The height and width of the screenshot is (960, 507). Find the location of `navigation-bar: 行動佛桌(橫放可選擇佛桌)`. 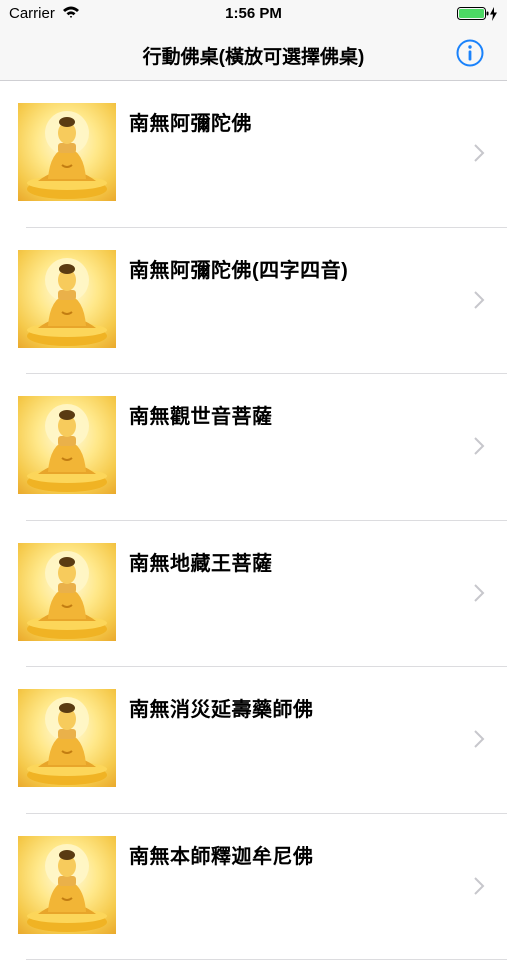

navigation-bar: 行動佛桌(橫放可選擇佛桌) is located at coordinates (253, 54).